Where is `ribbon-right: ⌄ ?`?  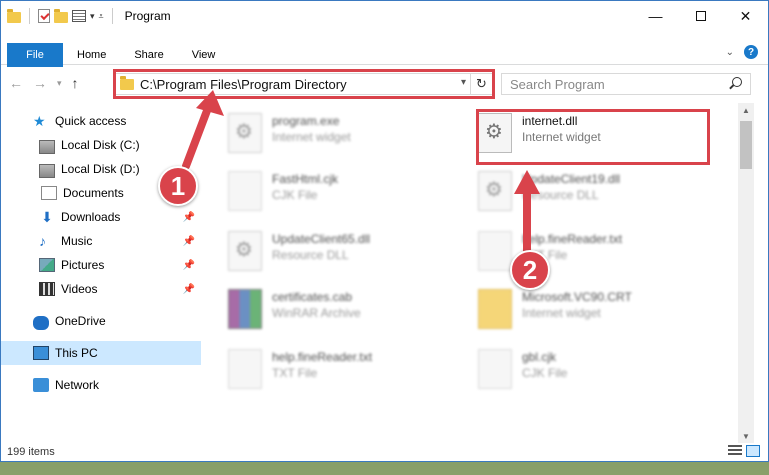
ribbon-right: ⌄ ? is located at coordinates (742, 52).